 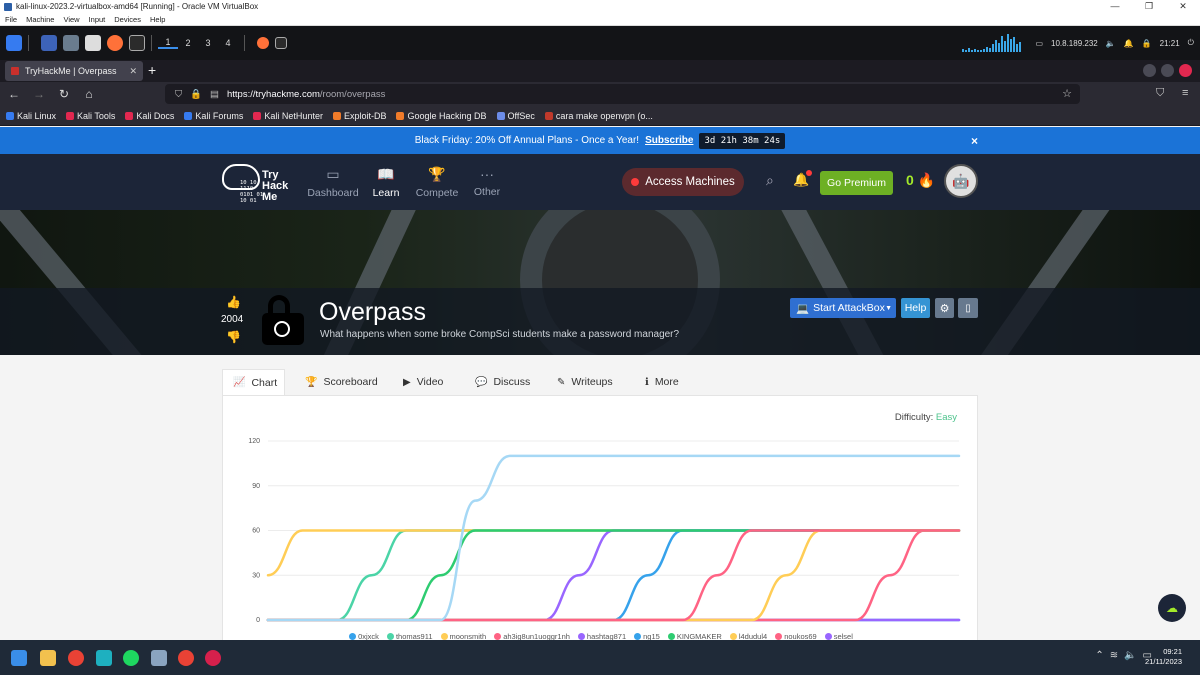 I want to click on spotify-icon, so click(x=131, y=658).